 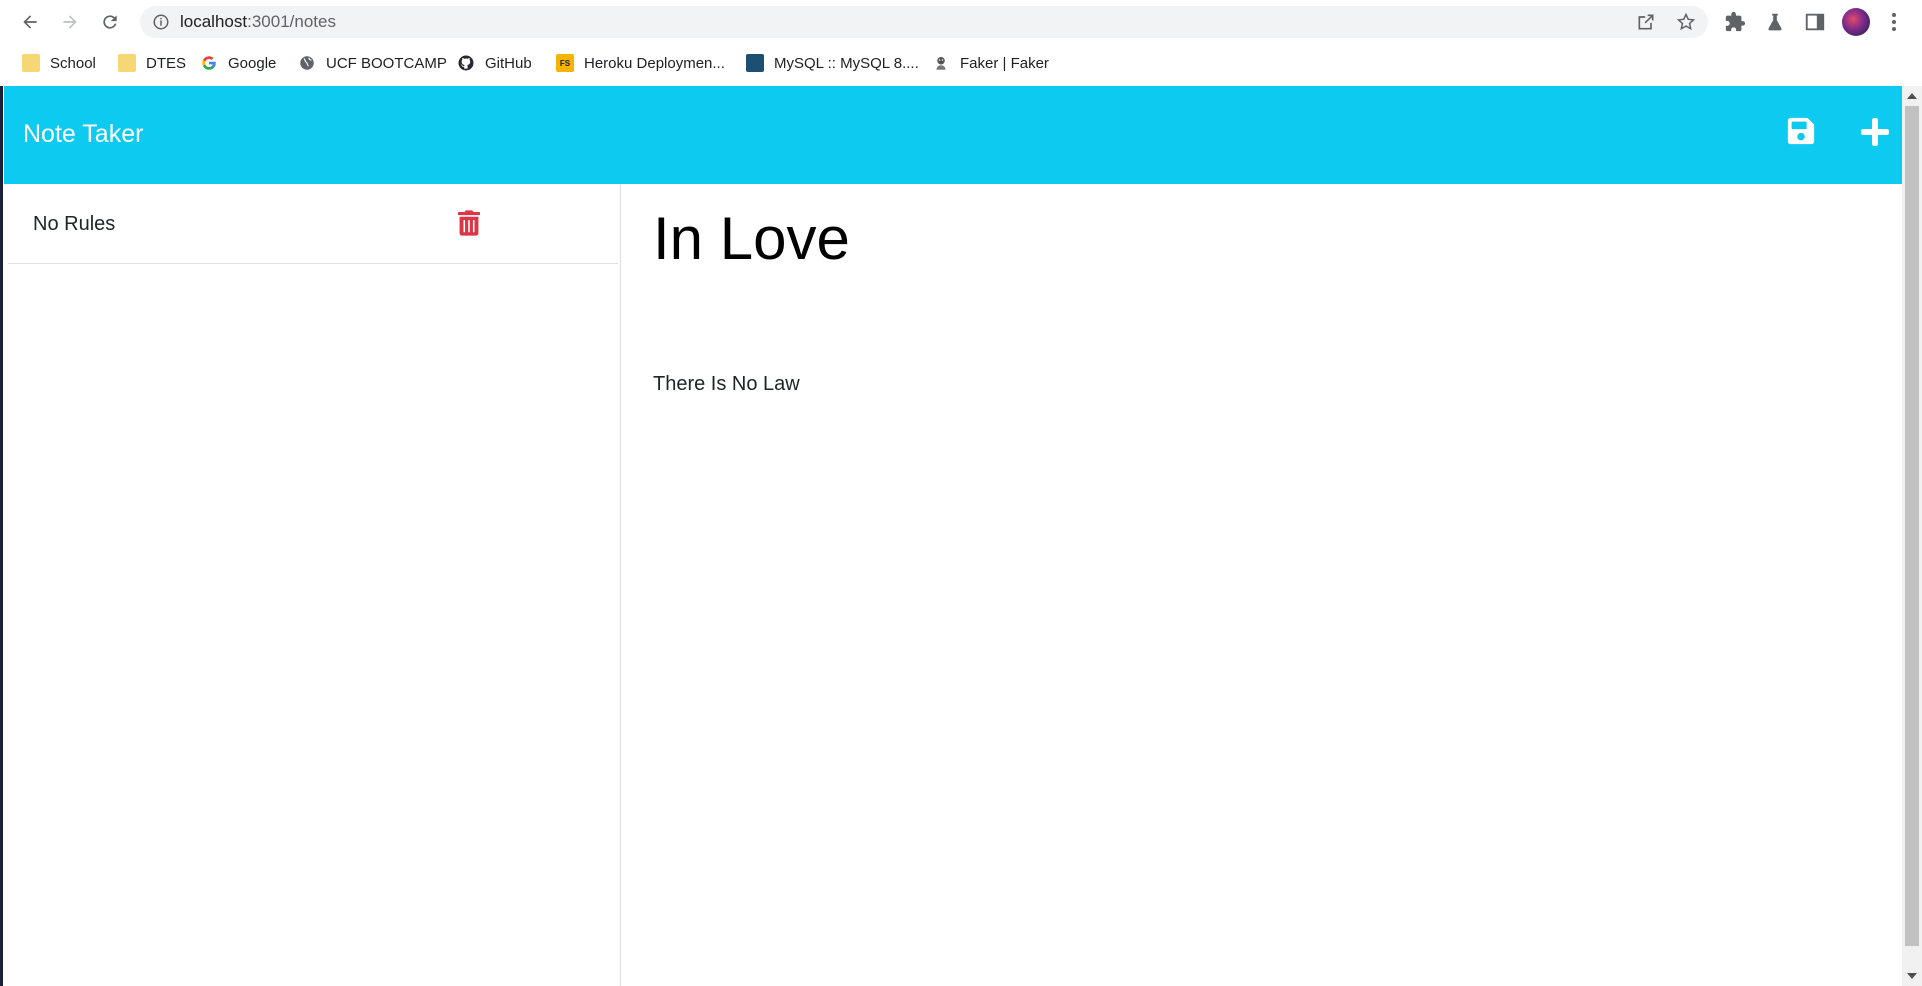 I want to click on back-button, so click(x=30, y=22).